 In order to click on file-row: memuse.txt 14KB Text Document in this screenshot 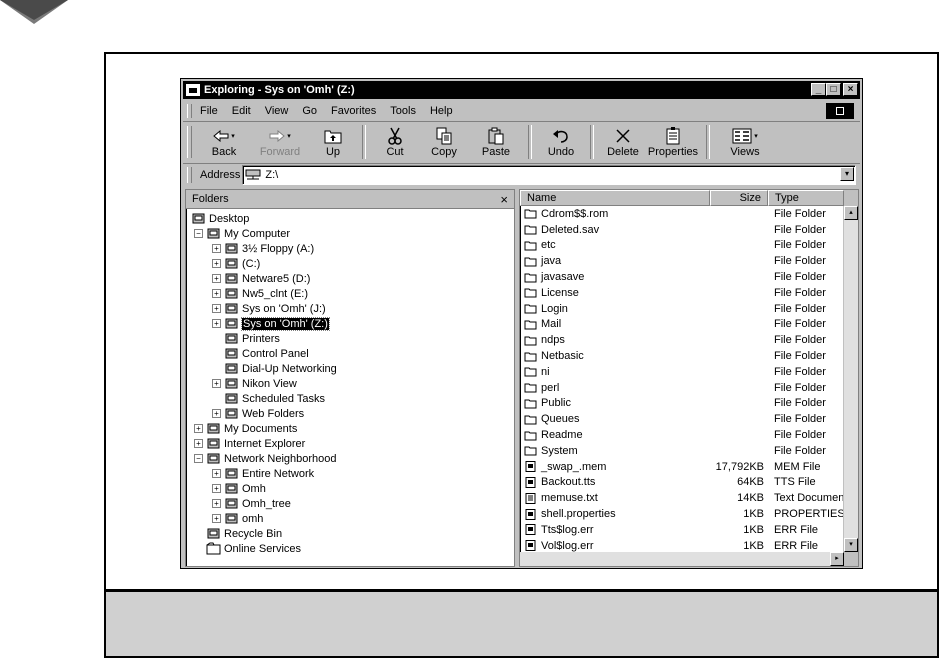, I will do `click(689, 498)`.